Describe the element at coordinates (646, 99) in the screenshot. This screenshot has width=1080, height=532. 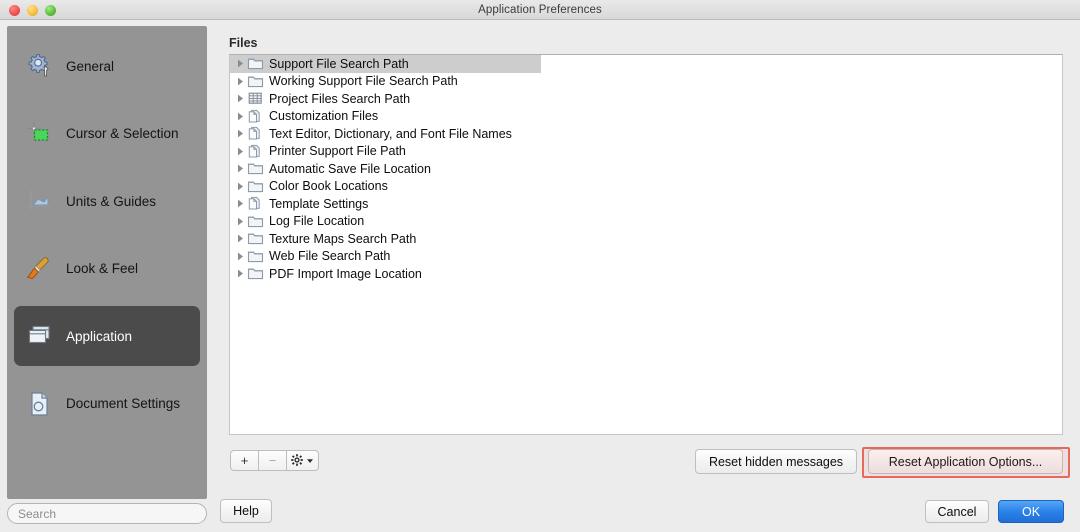
I see `list-item: Project Files Search Path` at that location.